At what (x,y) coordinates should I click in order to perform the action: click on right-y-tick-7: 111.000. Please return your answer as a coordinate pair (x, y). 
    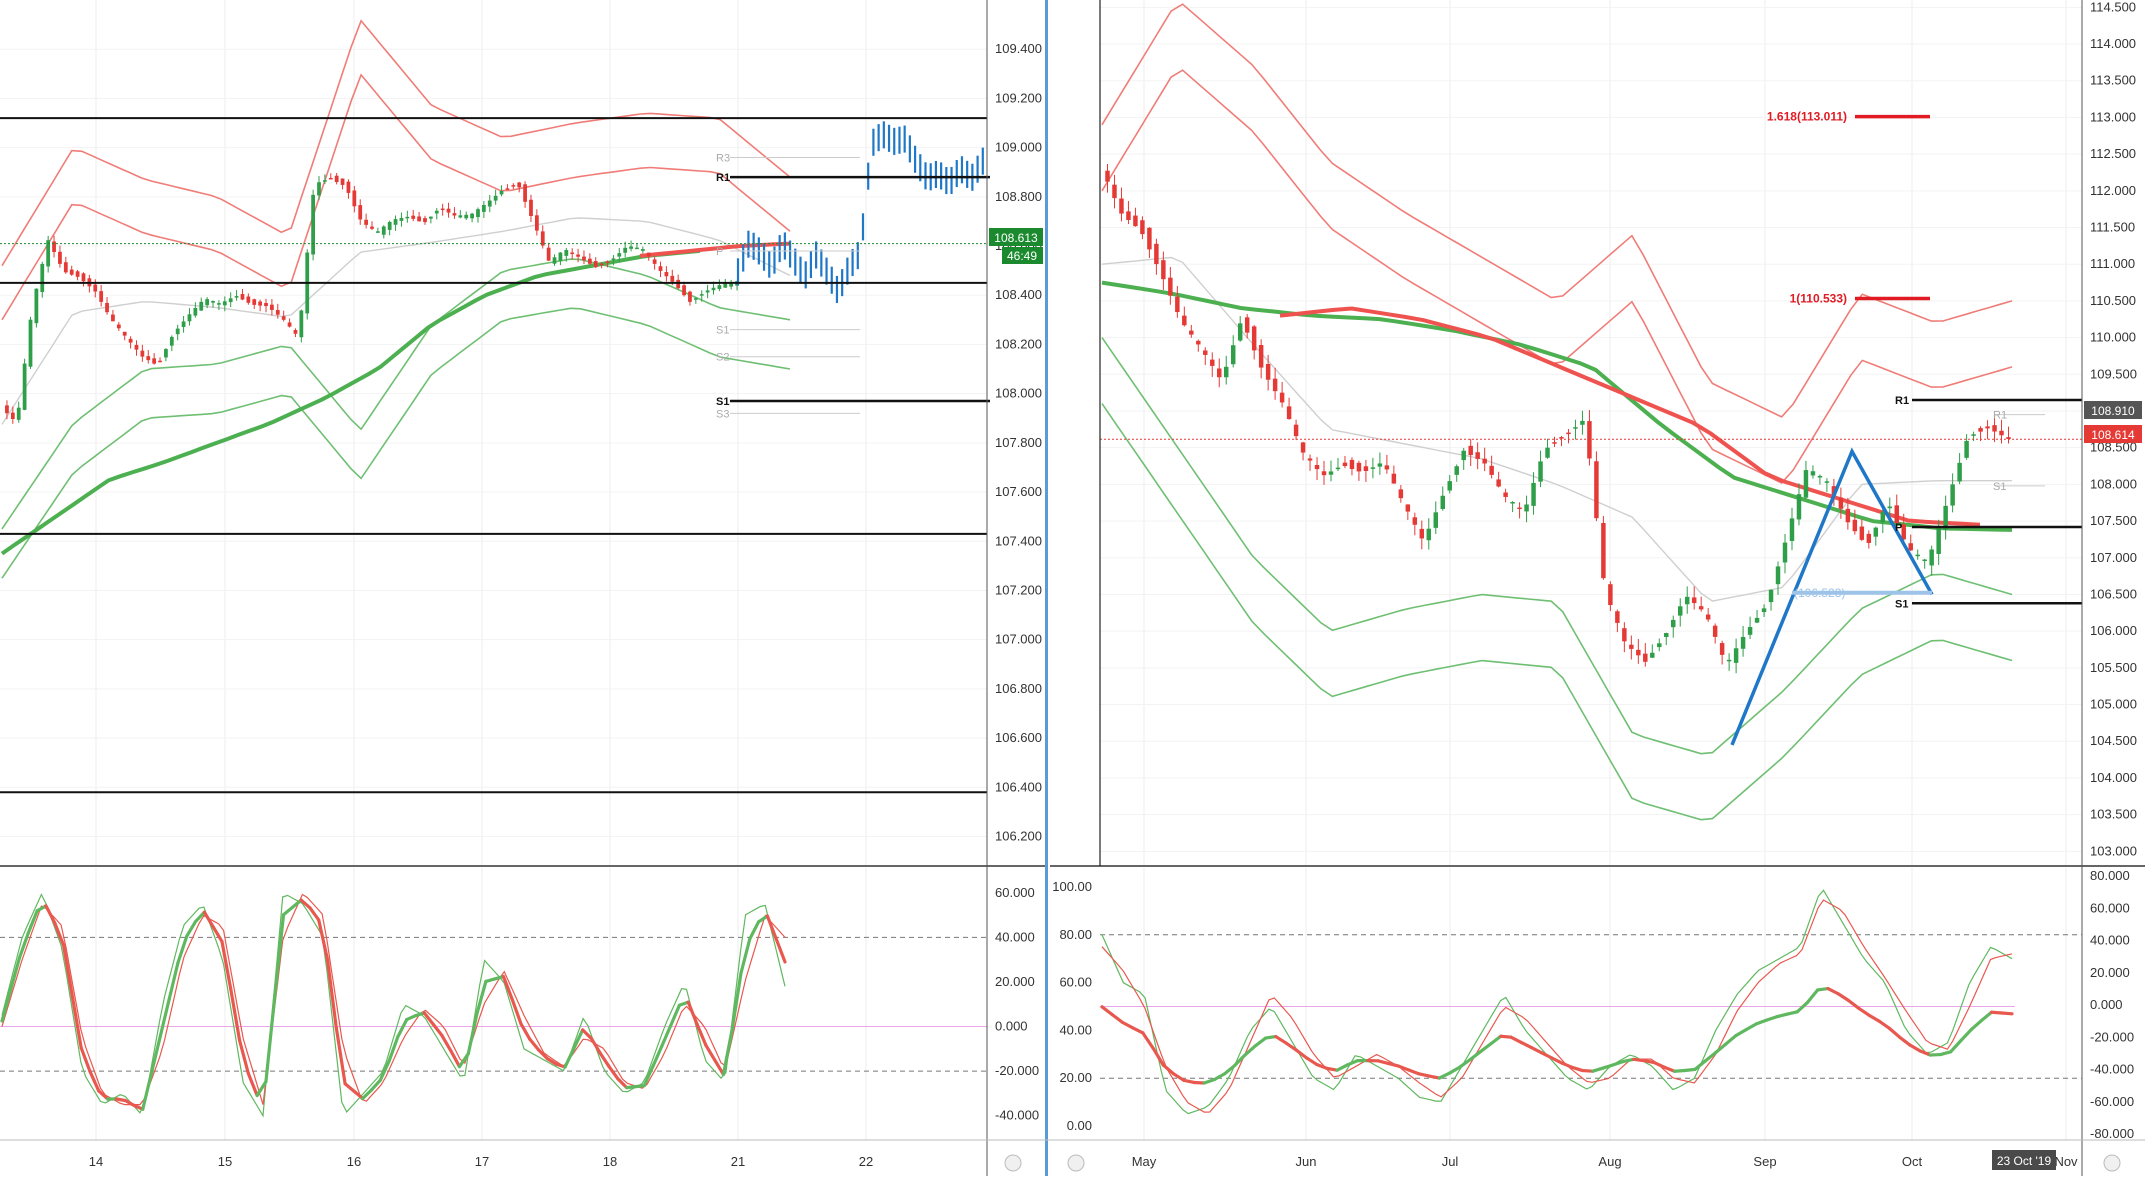
    Looking at the image, I should click on (2112, 263).